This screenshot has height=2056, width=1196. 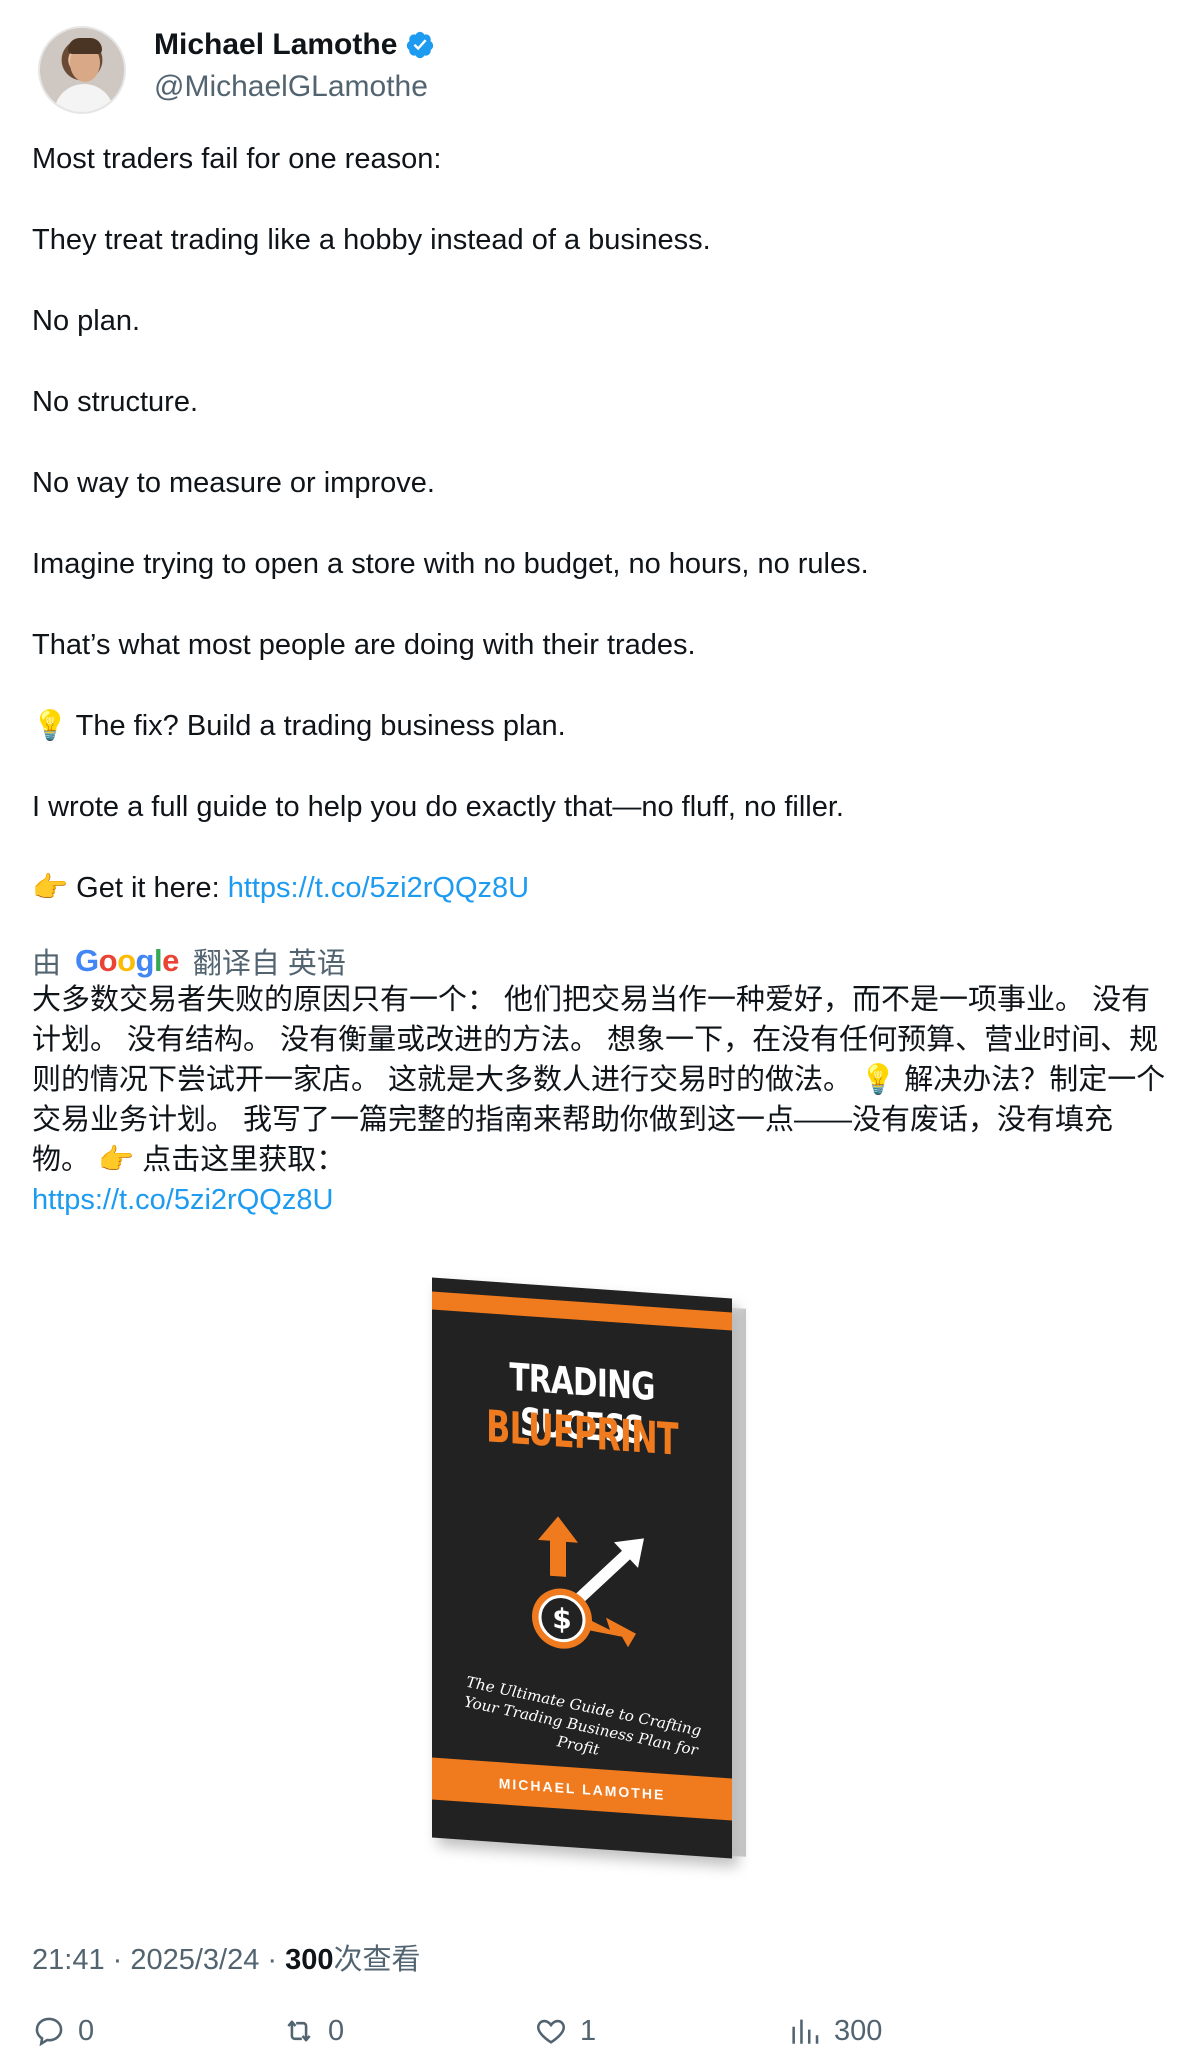 I want to click on translated-by-label: 由, so click(x=47, y=964).